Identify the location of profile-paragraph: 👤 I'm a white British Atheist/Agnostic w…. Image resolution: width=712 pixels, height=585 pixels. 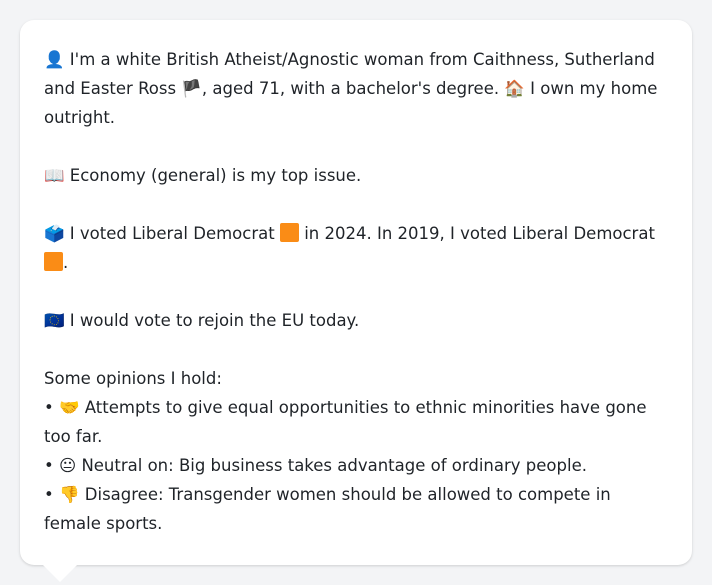
(356, 88).